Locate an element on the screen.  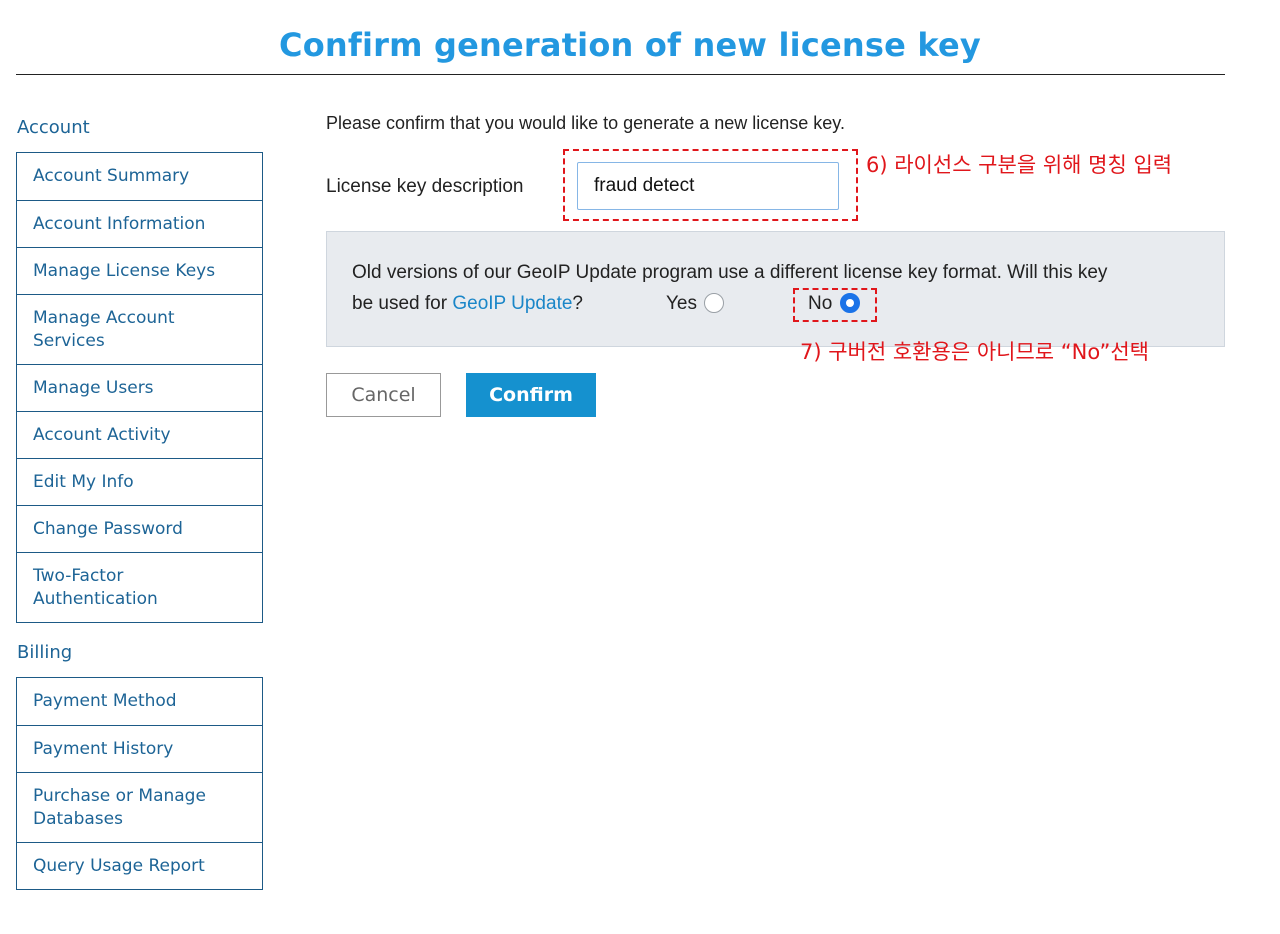
sidebar-item-payment-history: Payment History is located at coordinates (139, 748).